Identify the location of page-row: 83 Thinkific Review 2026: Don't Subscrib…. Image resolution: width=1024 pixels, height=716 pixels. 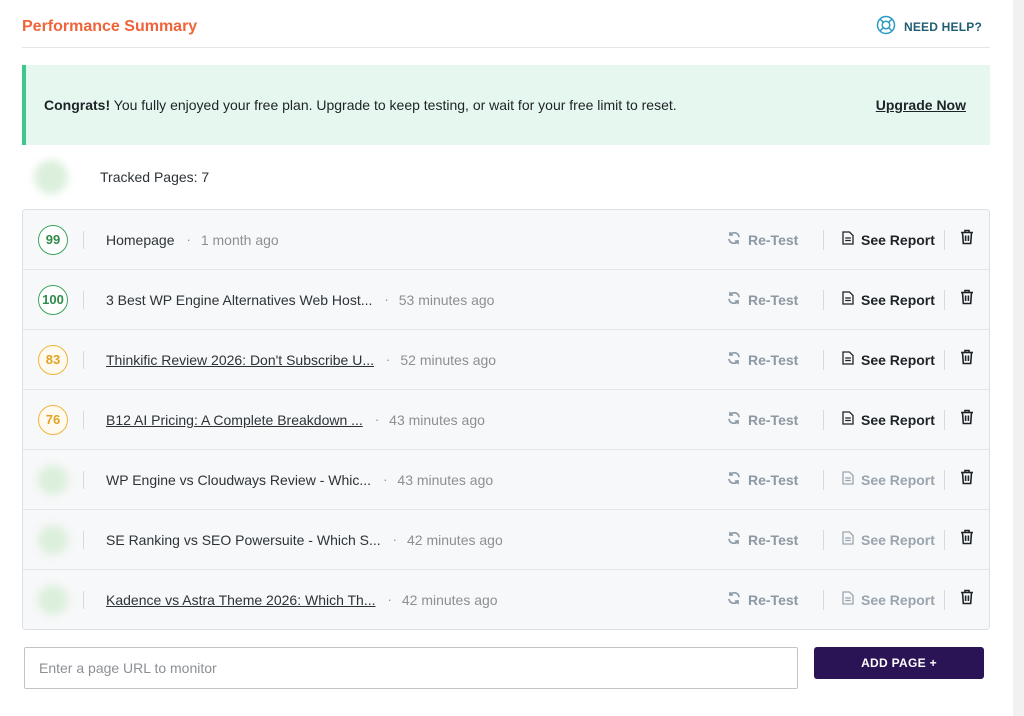
(506, 359).